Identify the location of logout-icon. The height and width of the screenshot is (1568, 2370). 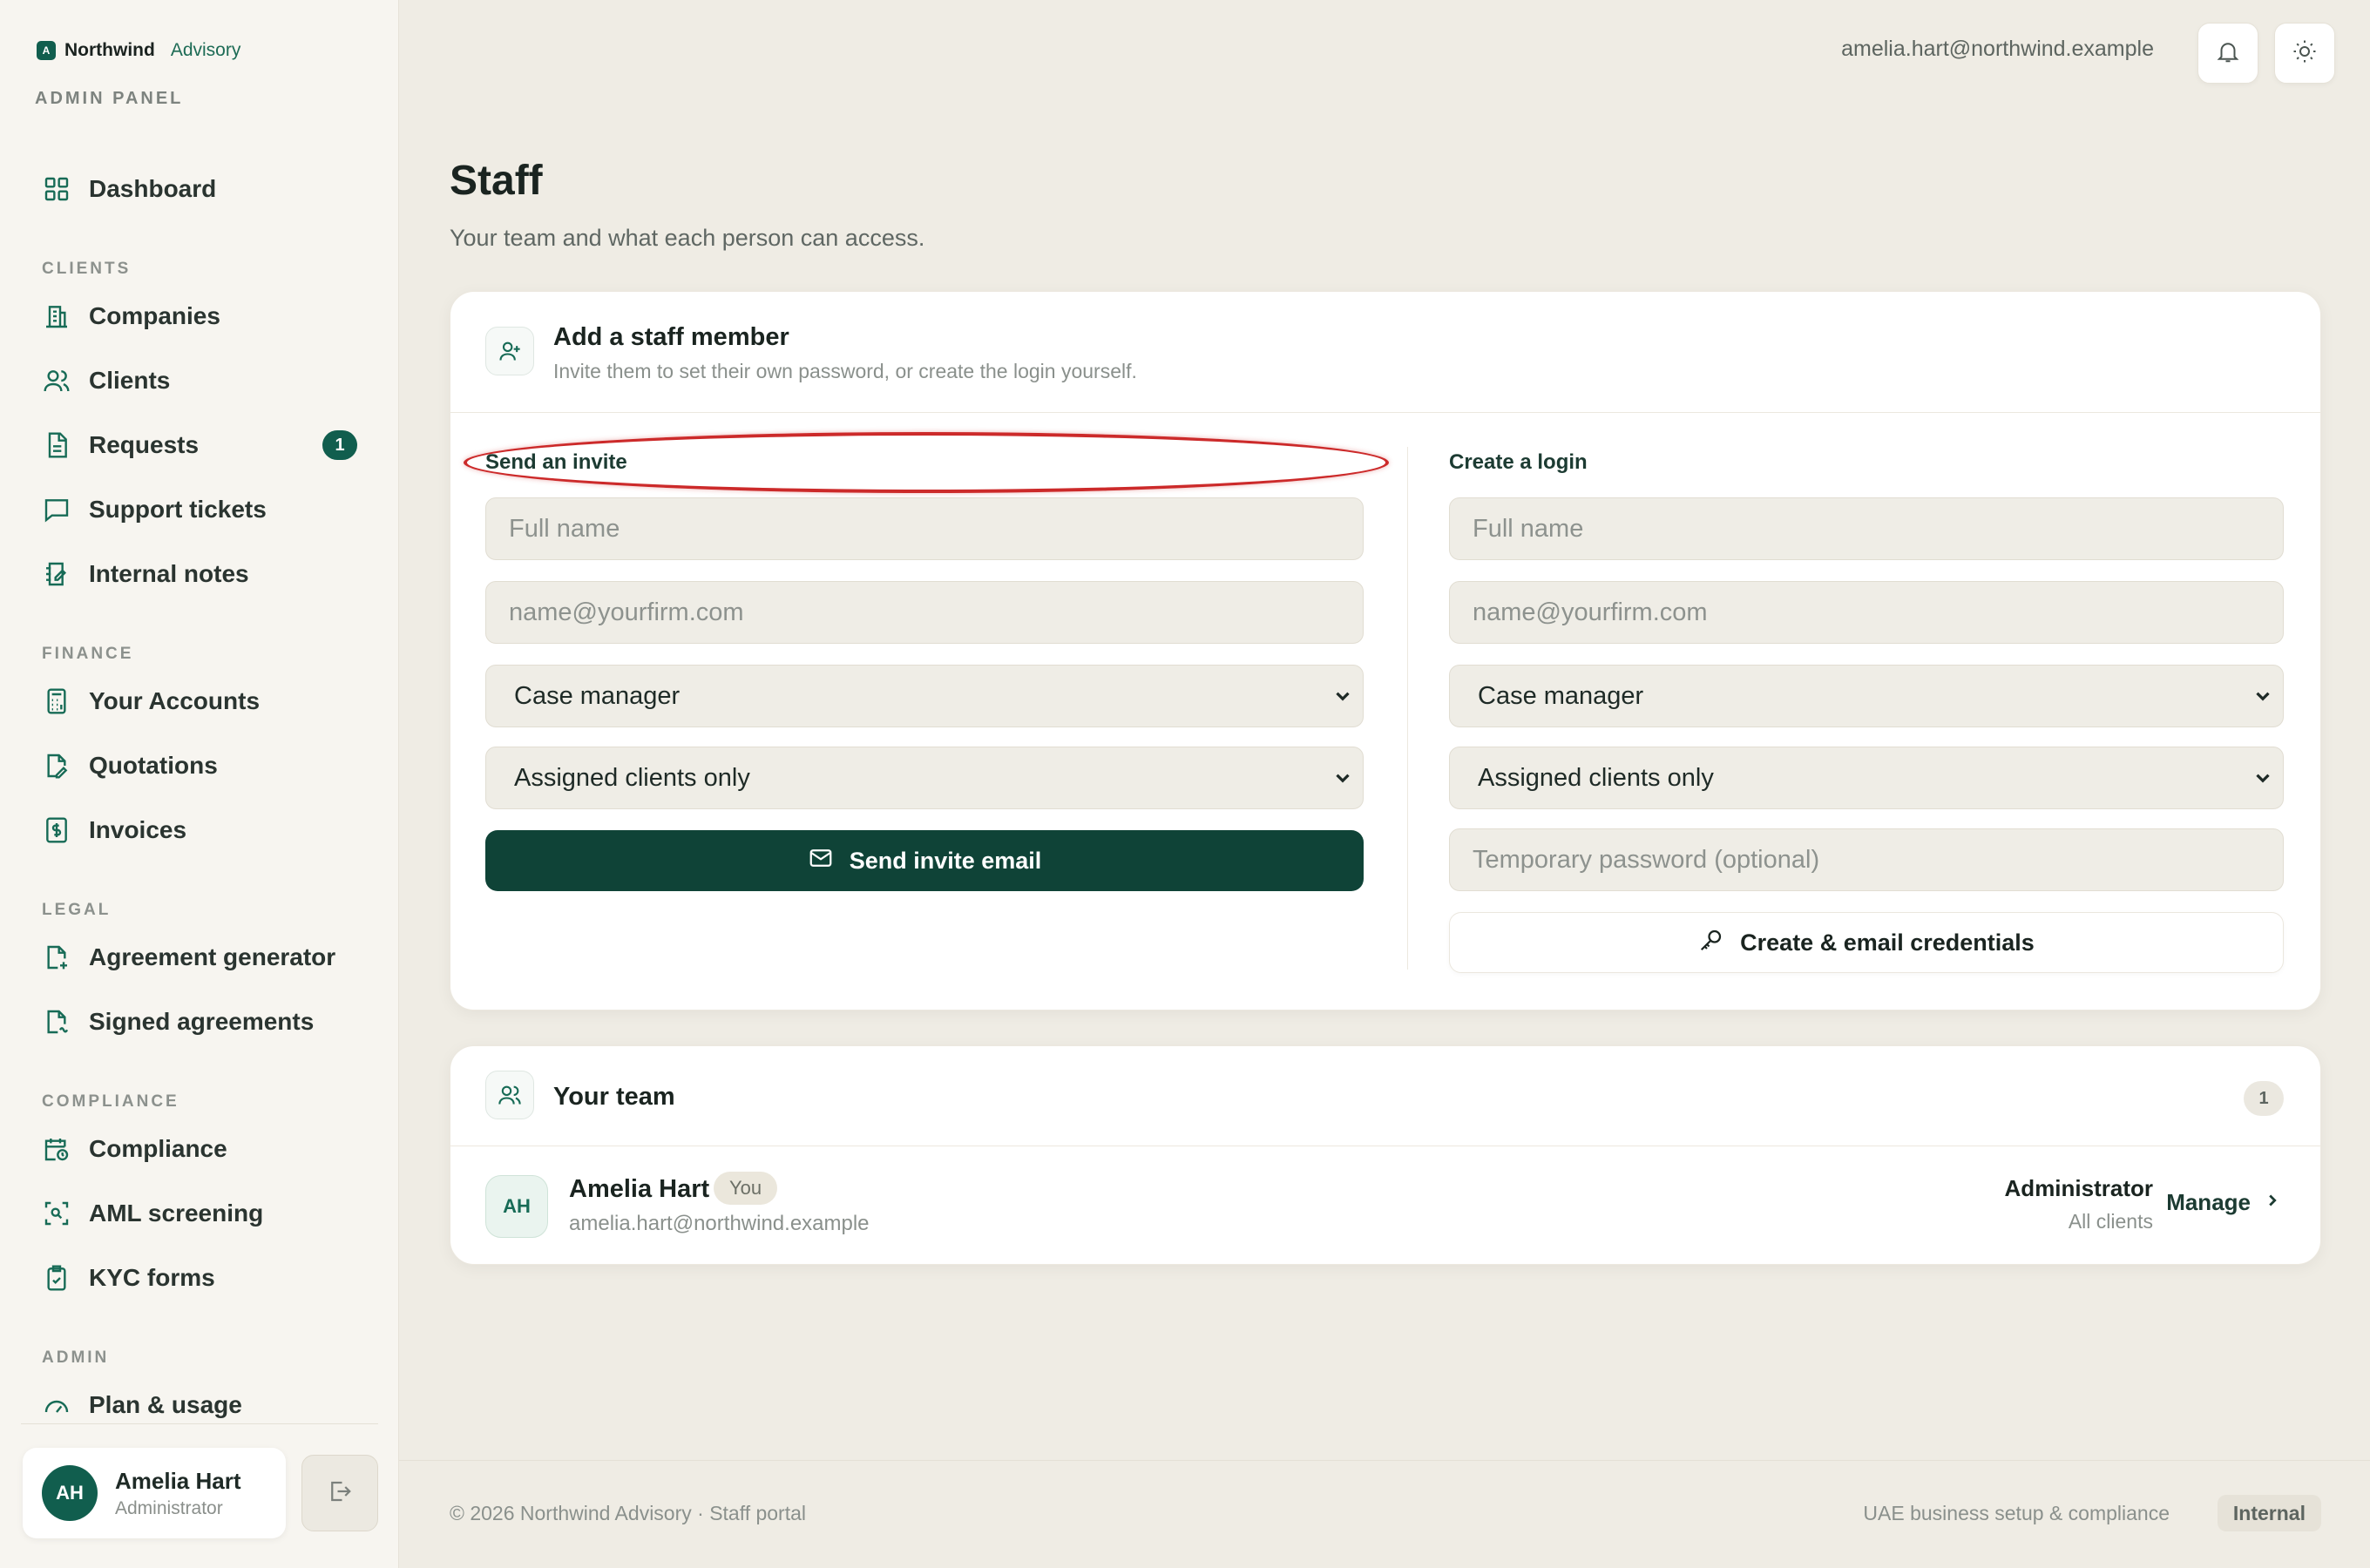
(340, 1493).